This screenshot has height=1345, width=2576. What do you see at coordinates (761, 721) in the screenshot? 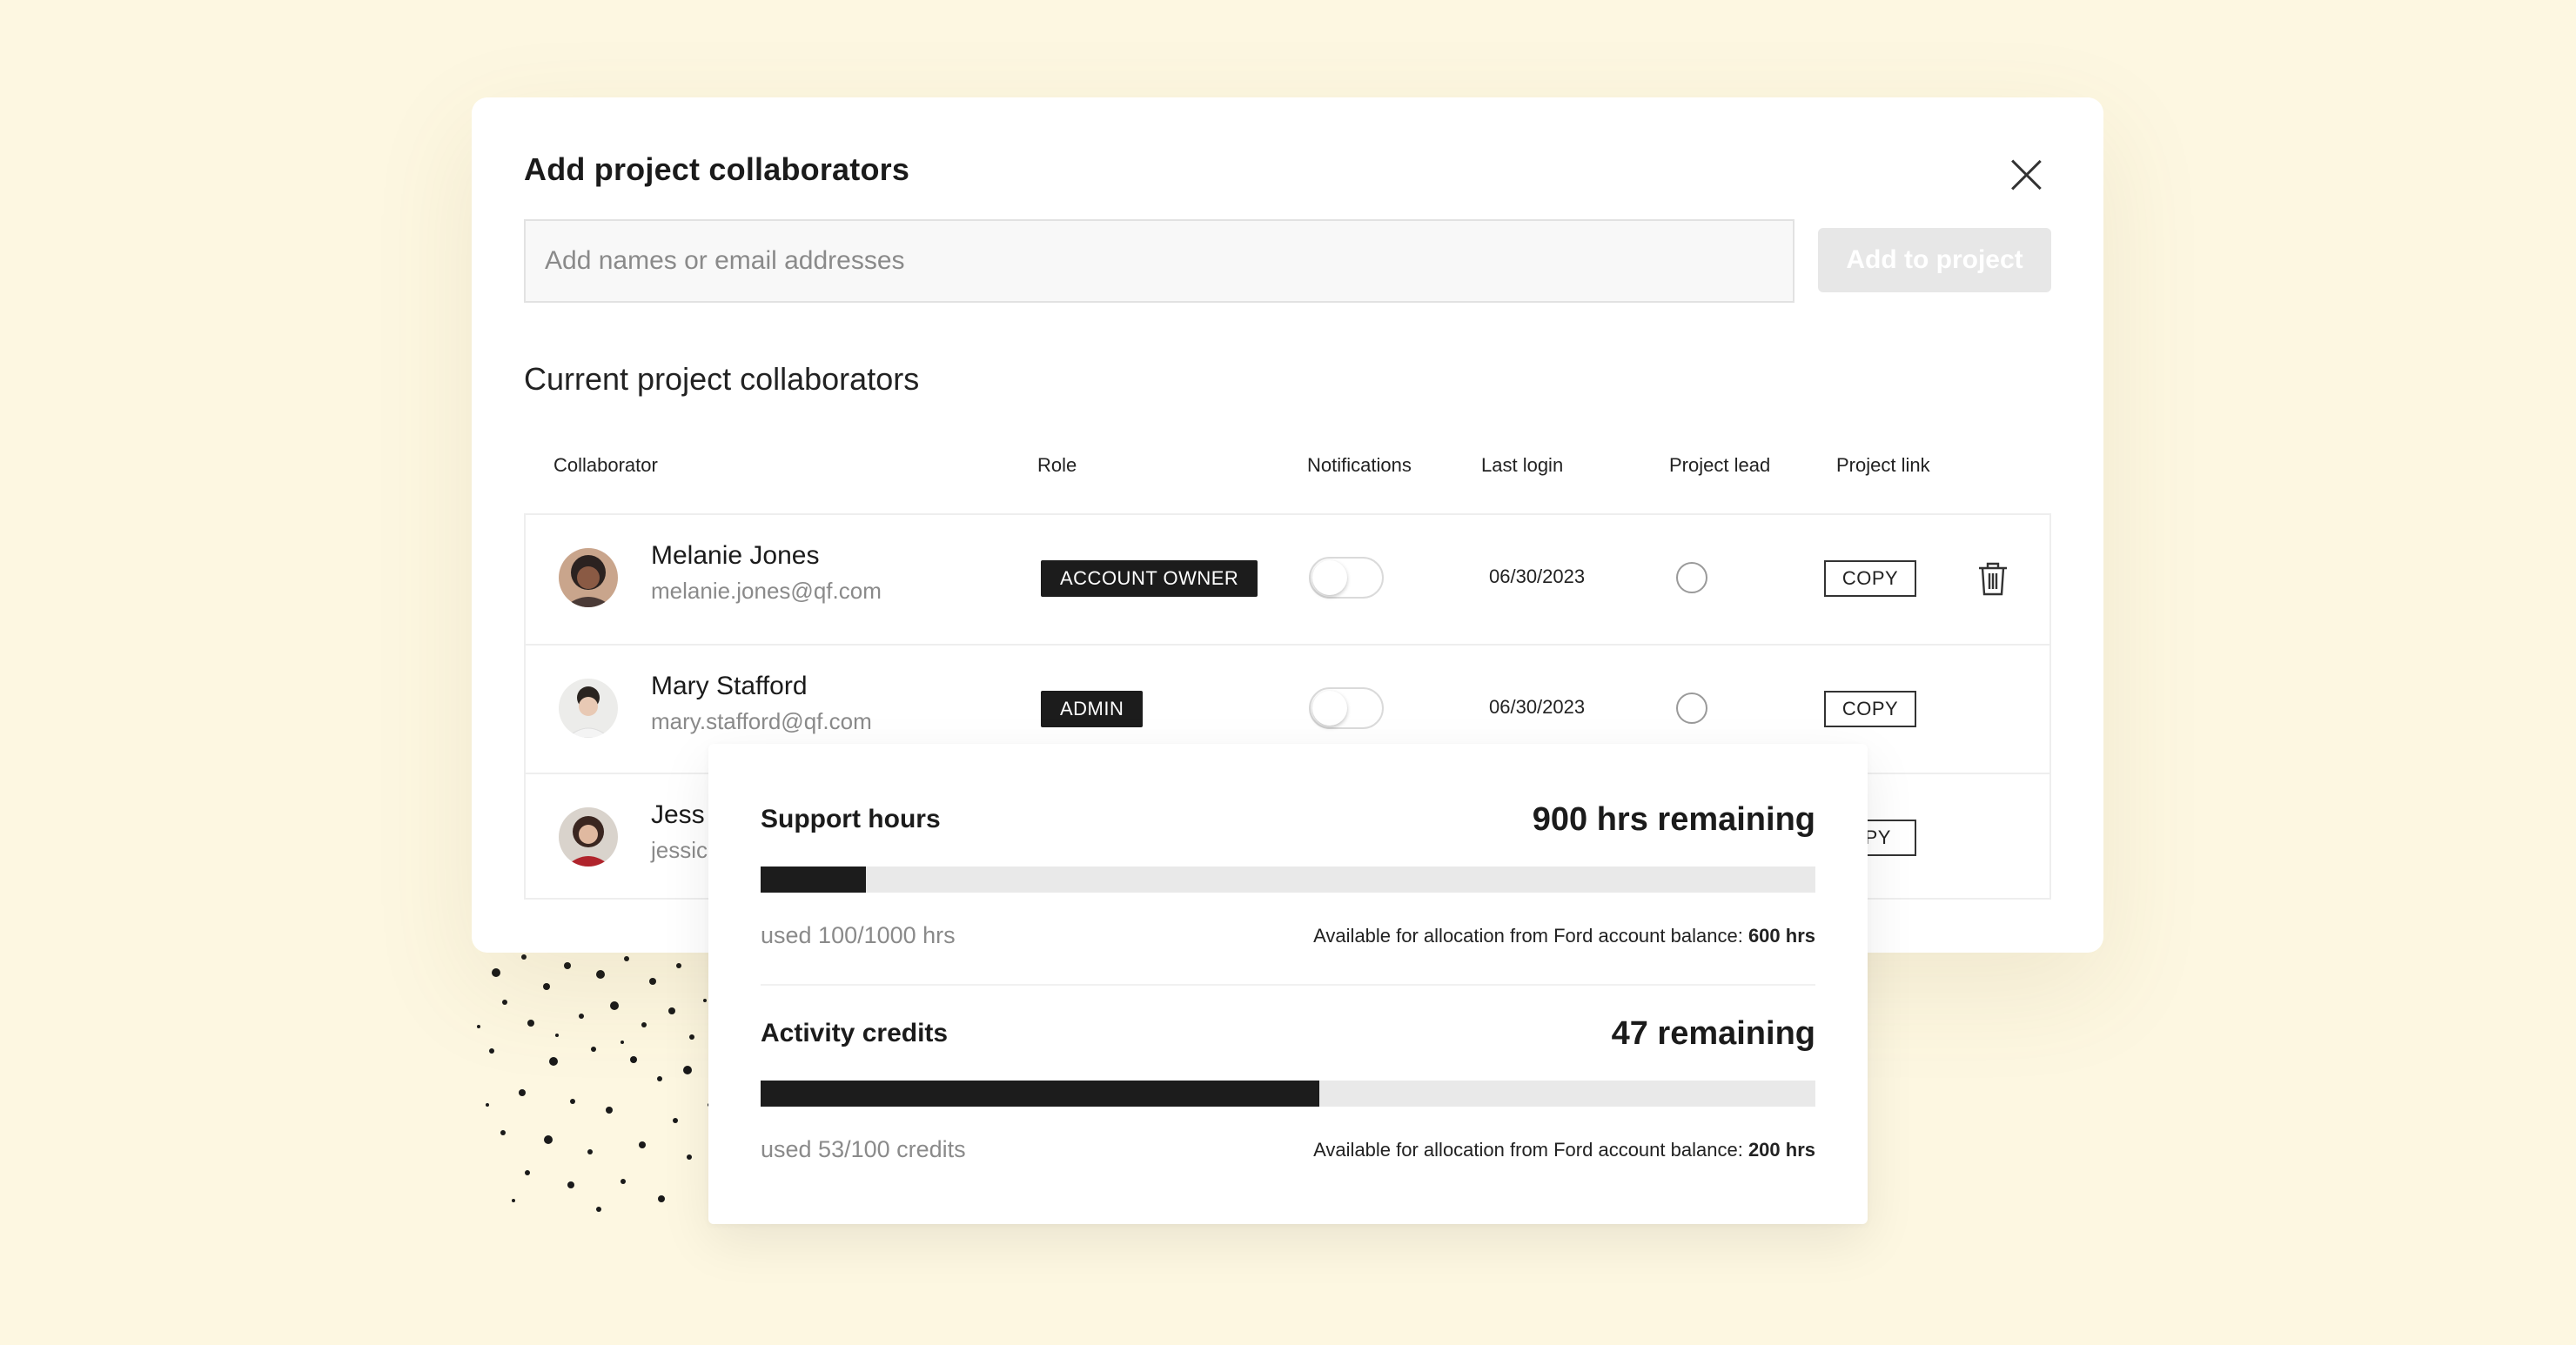
I see `collaborator-email: mary.stafford@qf.com` at bounding box center [761, 721].